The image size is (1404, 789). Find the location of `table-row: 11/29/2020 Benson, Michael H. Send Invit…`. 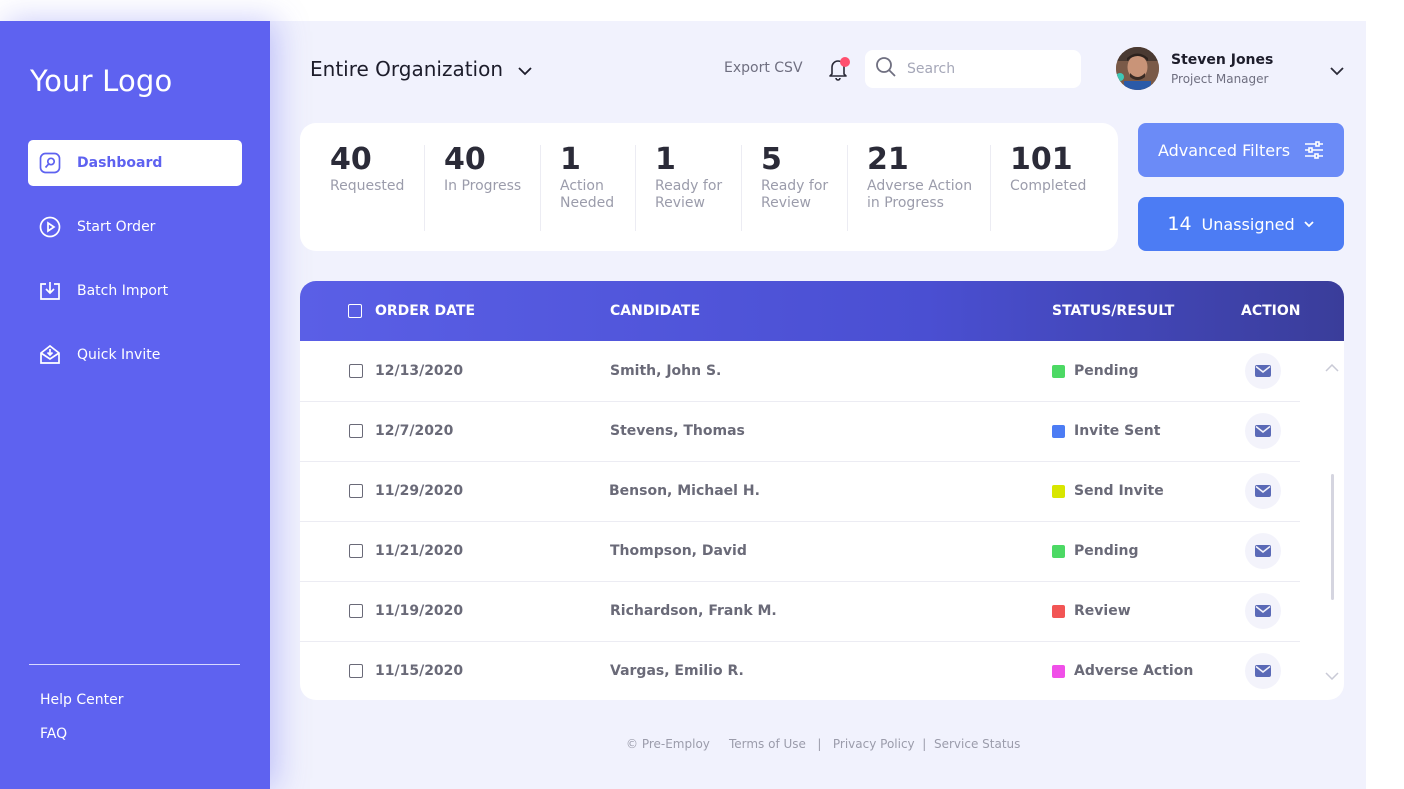

table-row: 11/29/2020 Benson, Michael H. Send Invit… is located at coordinates (800, 491).